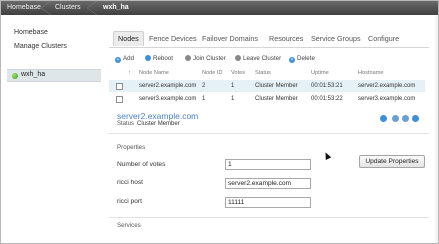 The image size is (439, 244). Describe the element at coordinates (371, 73) in the screenshot. I see `header-hostname: Hostname` at that location.